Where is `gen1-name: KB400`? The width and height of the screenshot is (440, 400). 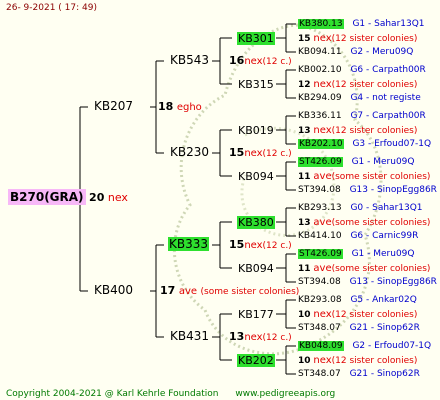 gen1-name: KB400 is located at coordinates (114, 290).